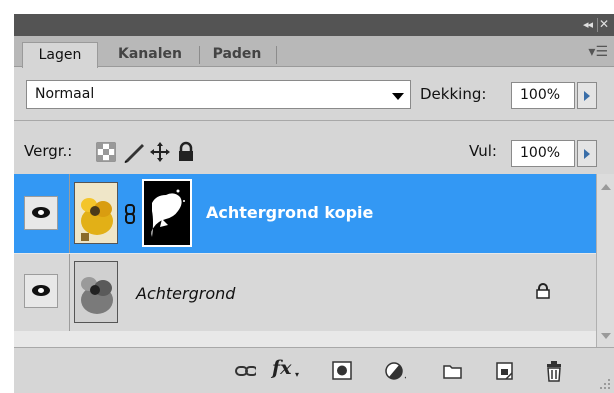 This screenshot has height=393, width=614. Describe the element at coordinates (453, 371) in the screenshot. I see `new-group-icon` at that location.